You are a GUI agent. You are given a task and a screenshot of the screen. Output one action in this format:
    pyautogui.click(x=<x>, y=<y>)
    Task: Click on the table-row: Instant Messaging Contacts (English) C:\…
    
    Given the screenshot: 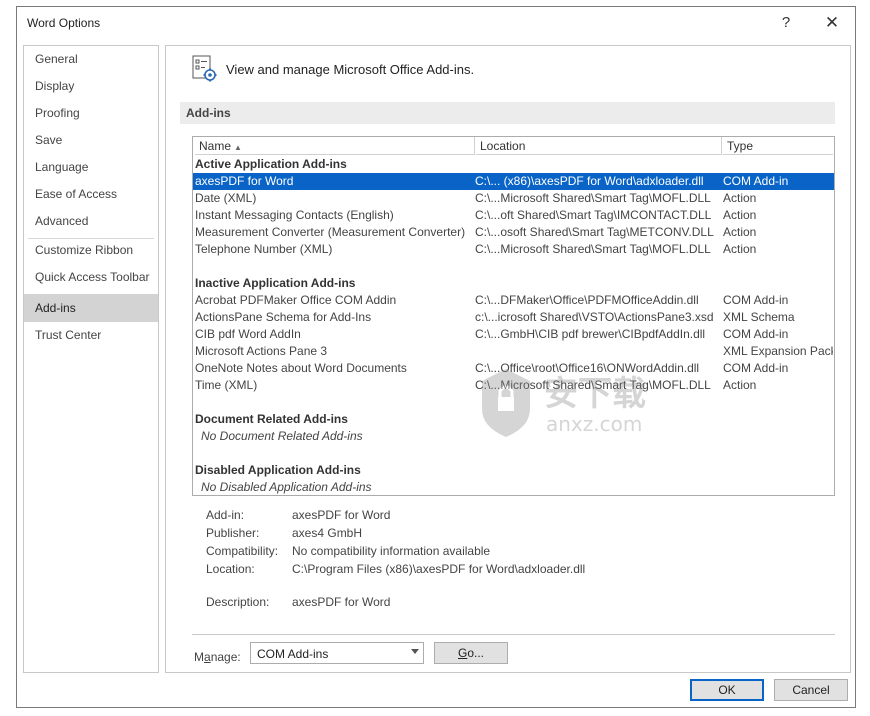 What is the action you would take?
    pyautogui.click(x=513, y=215)
    